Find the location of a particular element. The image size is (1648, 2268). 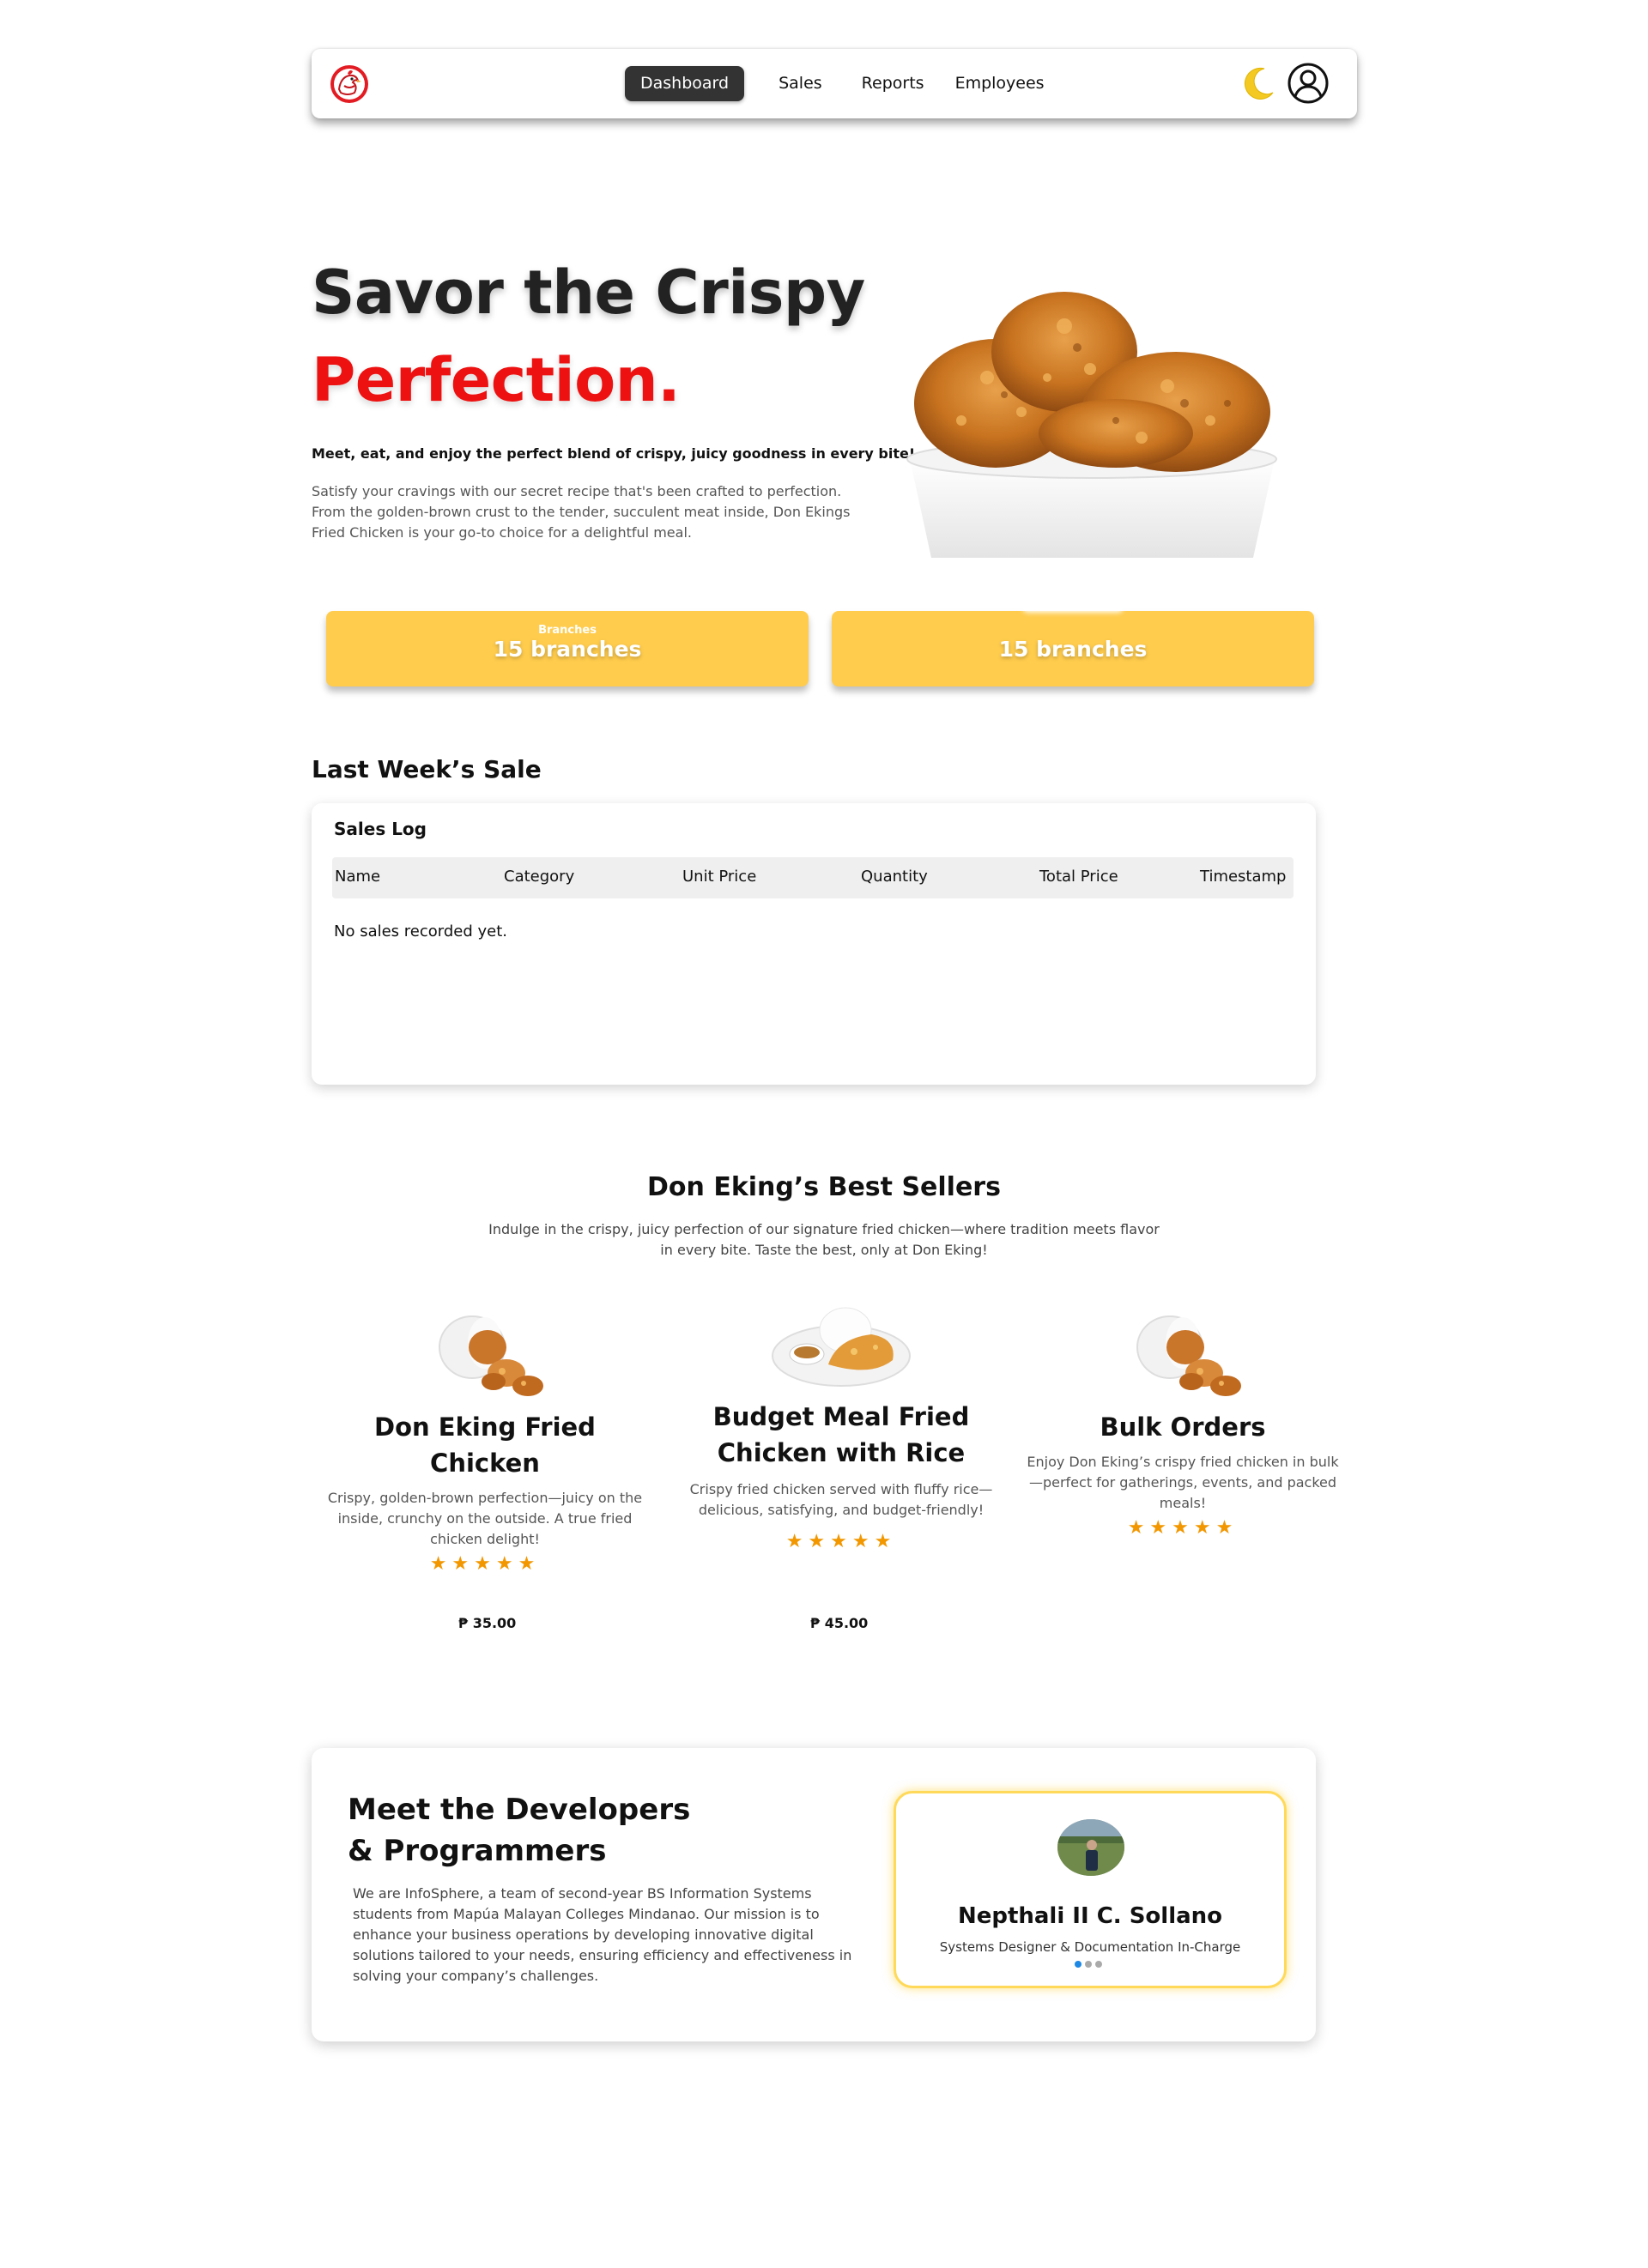

product-price: ₱ 45.00 is located at coordinates (839, 1623).